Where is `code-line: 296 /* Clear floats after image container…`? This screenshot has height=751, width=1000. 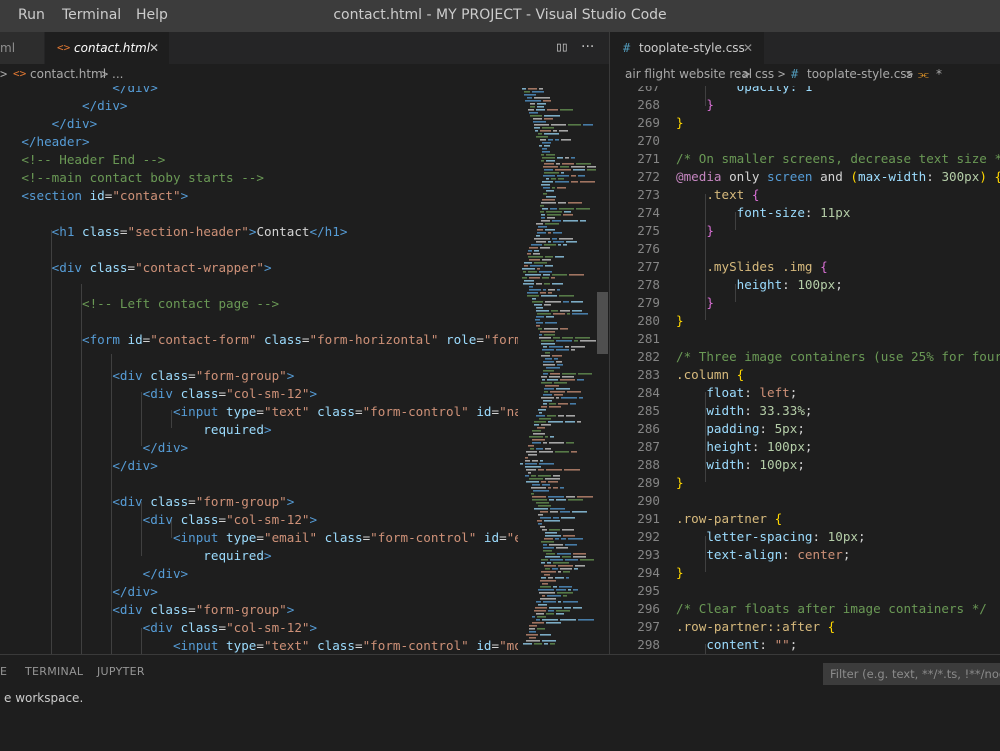 code-line: 296 /* Clear floats after image container… is located at coordinates (805, 609).